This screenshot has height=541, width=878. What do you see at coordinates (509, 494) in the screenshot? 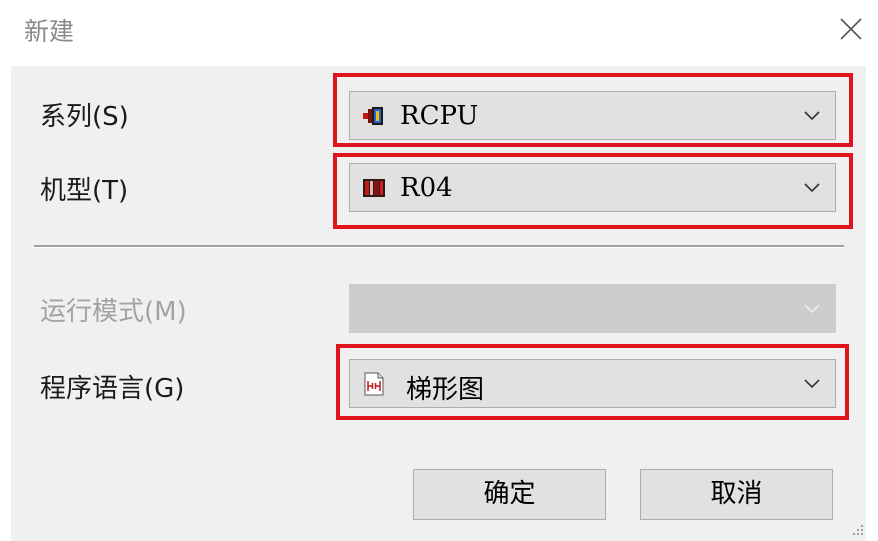
I see `ok-button: 确定` at bounding box center [509, 494].